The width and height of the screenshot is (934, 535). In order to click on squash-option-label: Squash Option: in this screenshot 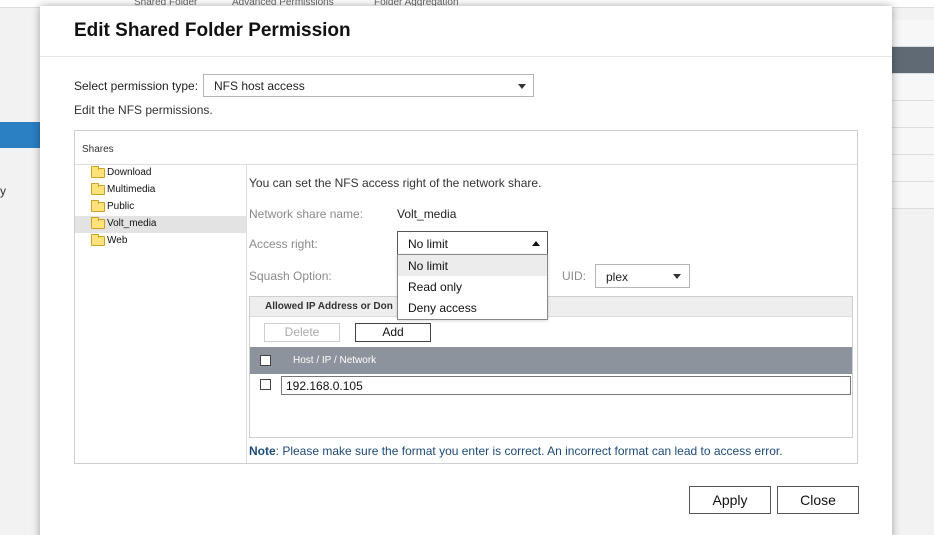, I will do `click(290, 276)`.